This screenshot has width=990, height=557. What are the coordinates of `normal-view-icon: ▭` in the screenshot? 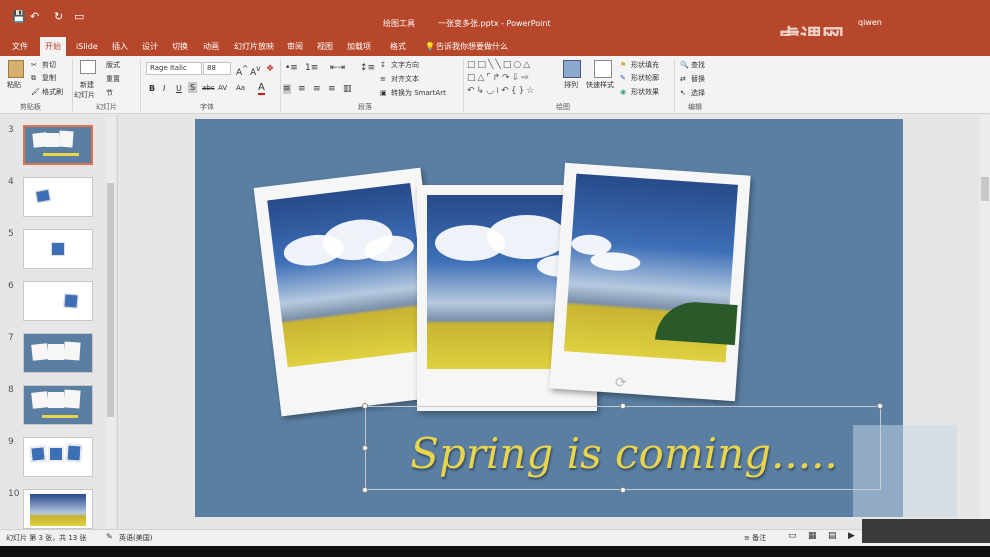 It's located at (792, 536).